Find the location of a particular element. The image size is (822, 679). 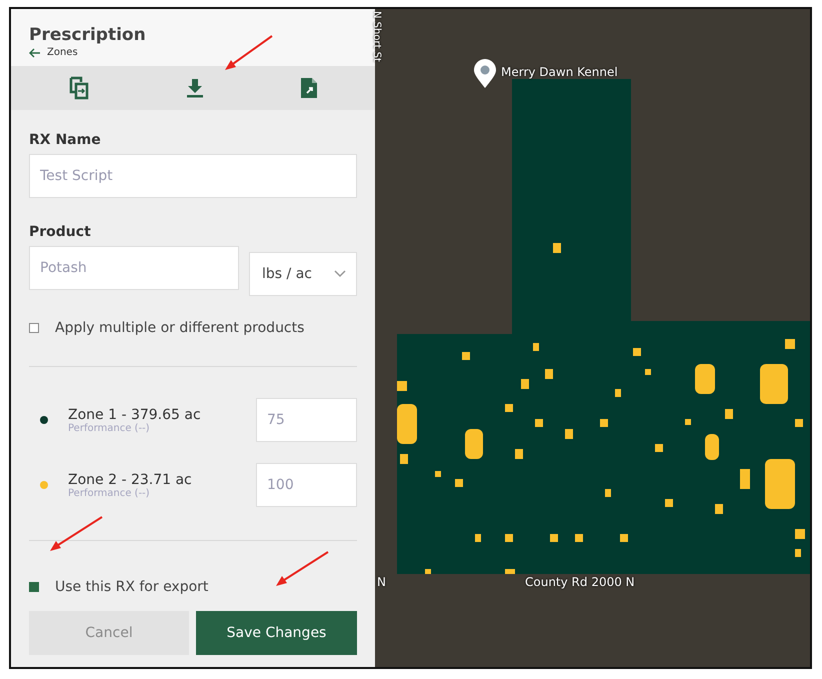

unit-dropdown: lbs / ac is located at coordinates (303, 274).